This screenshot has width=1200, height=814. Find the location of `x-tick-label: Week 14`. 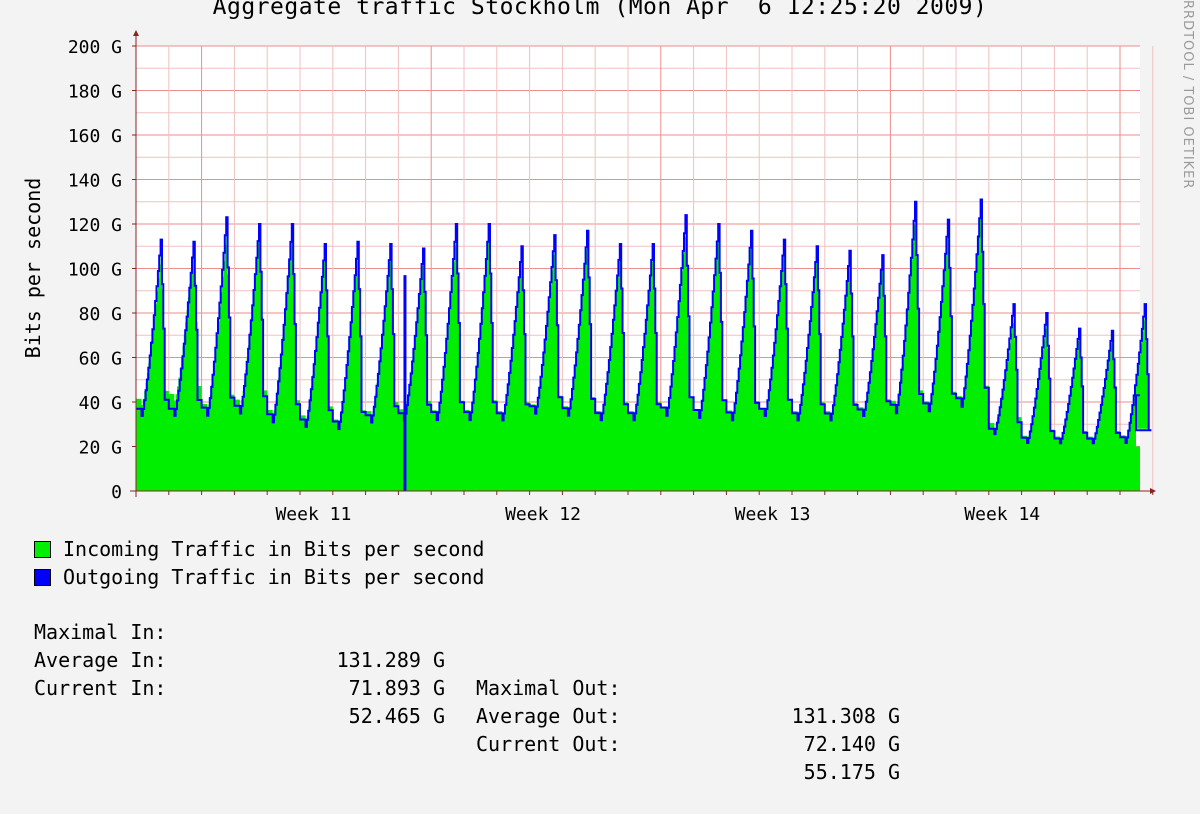

x-tick-label: Week 14 is located at coordinates (1002, 514).